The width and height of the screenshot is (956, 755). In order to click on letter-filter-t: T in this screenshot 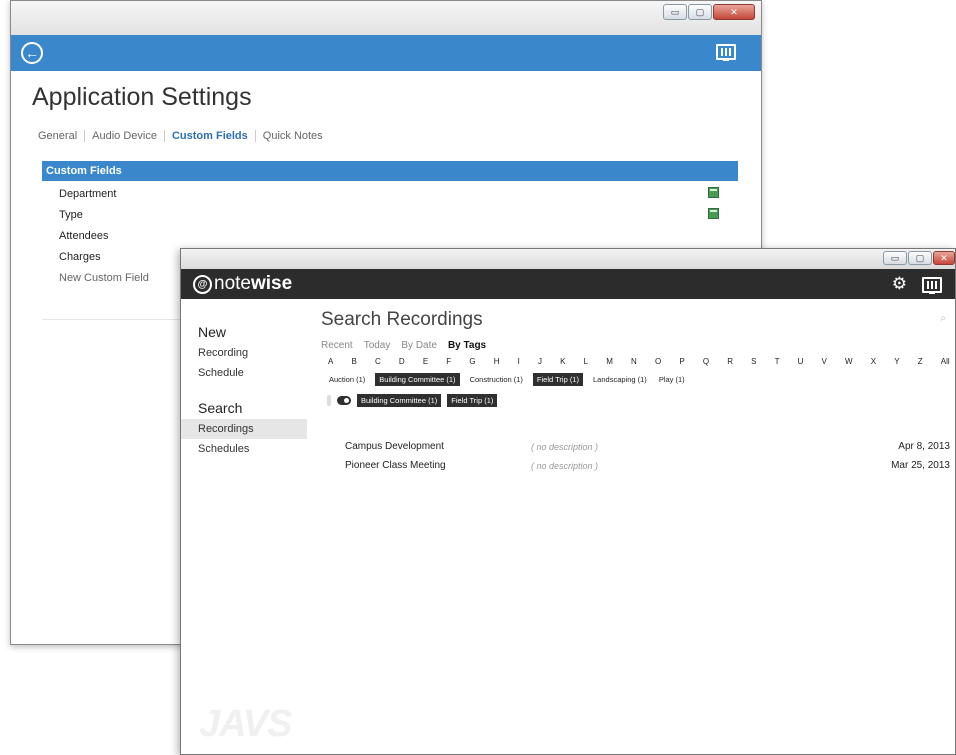, I will do `click(777, 361)`.